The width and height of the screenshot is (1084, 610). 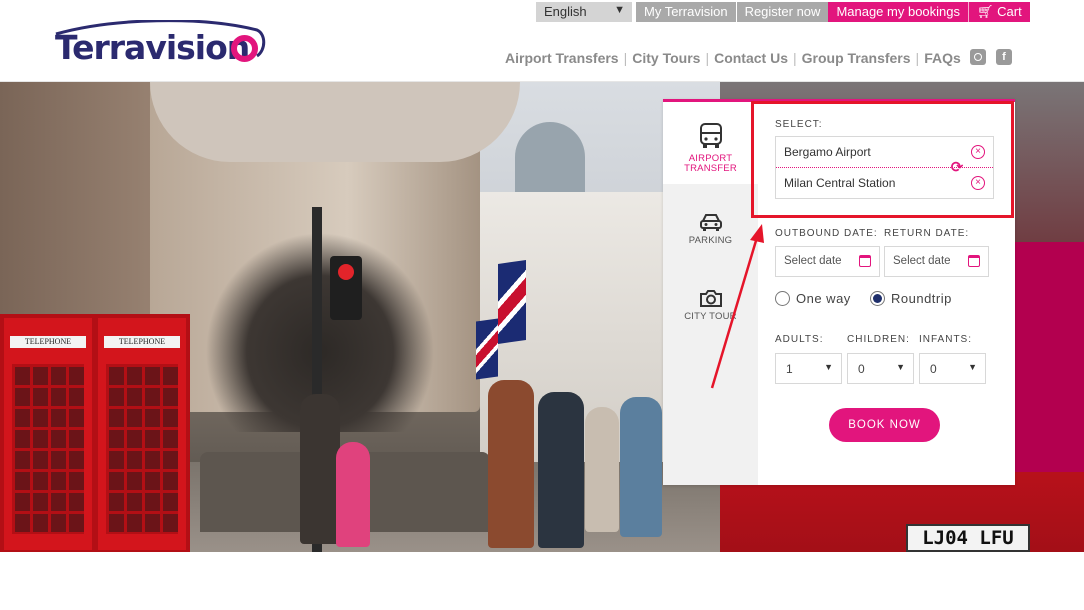 What do you see at coordinates (933, 369) in the screenshot?
I see `infants-value: 0` at bounding box center [933, 369].